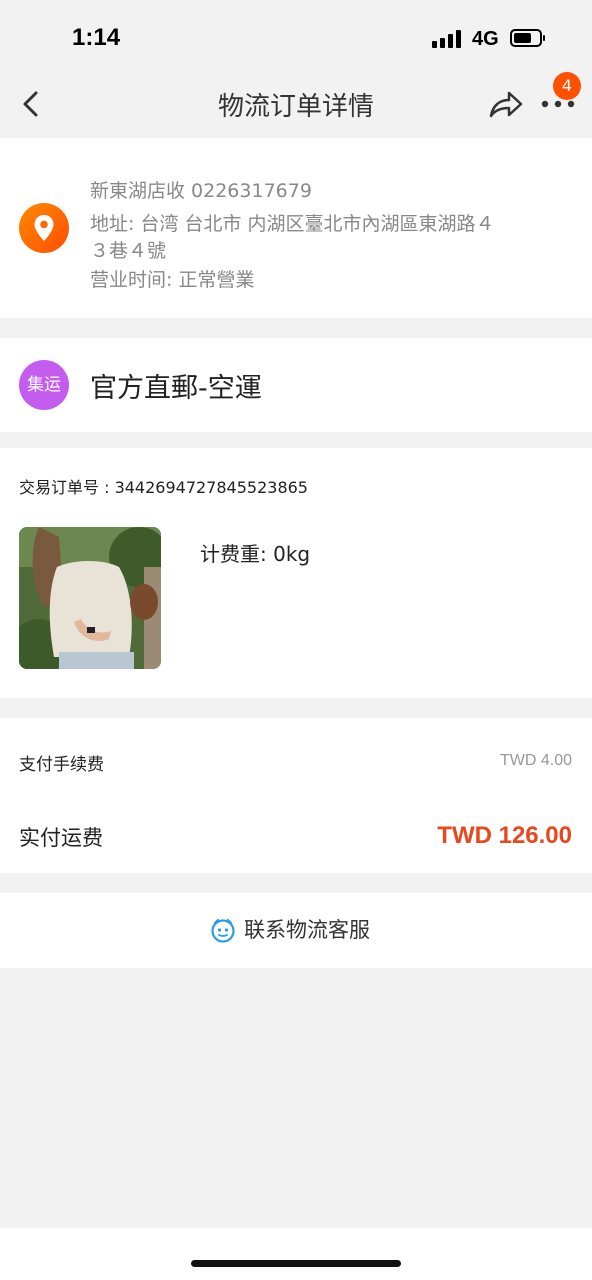  Describe the element at coordinates (448, 39) in the screenshot. I see `signal-icon` at that location.